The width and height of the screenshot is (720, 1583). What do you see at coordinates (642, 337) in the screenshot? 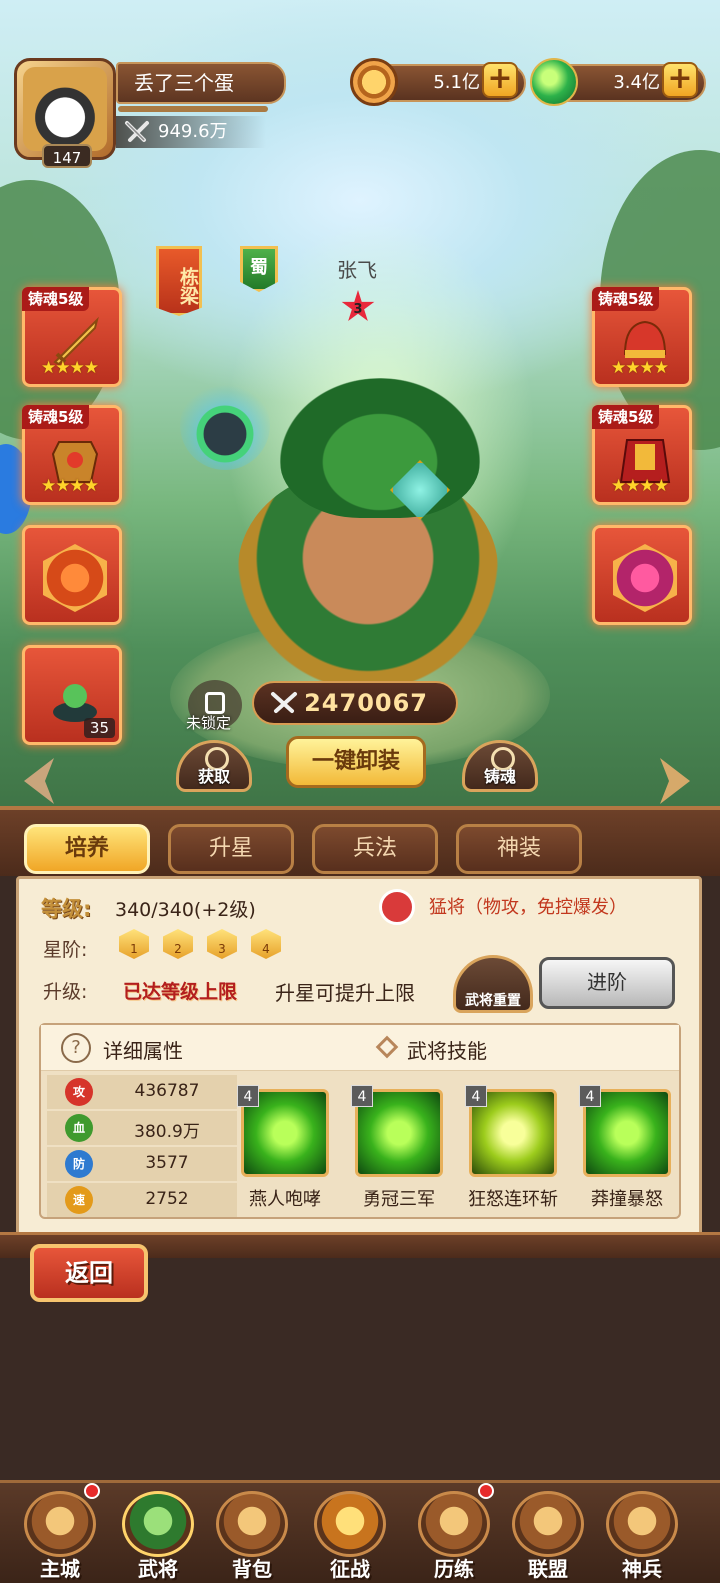
I see `equip-slot-helmet: 铸魂5级 ★★★★` at bounding box center [642, 337].